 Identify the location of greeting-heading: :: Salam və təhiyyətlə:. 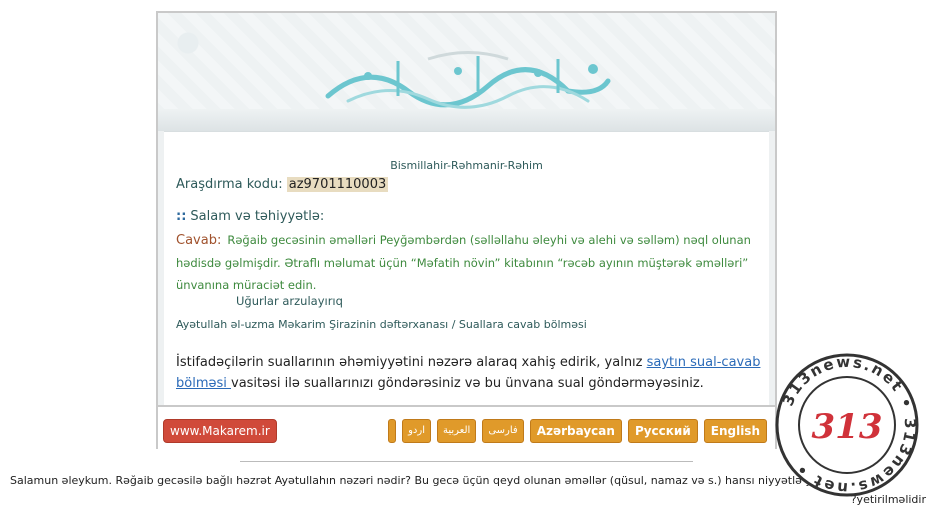
(250, 216).